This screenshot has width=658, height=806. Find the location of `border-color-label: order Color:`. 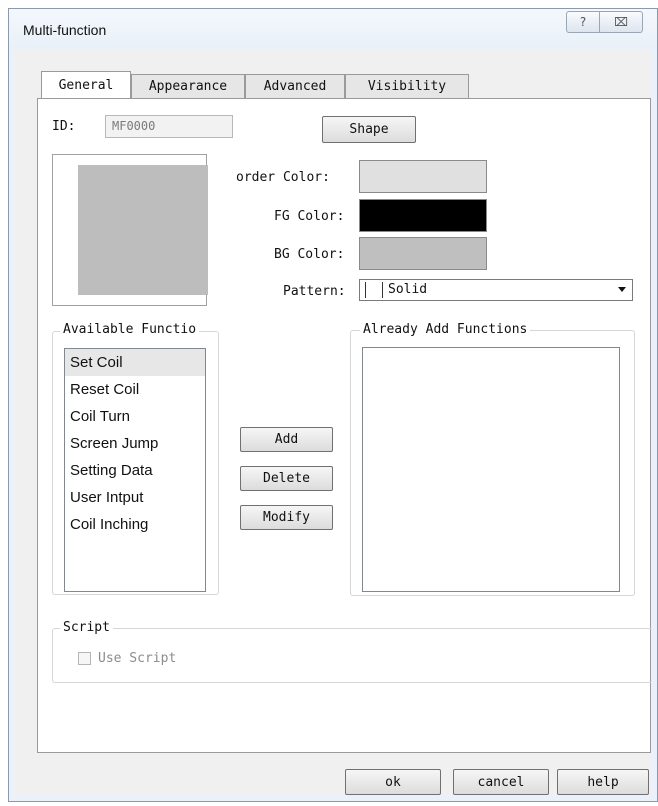

border-color-label: order Color: is located at coordinates (283, 177).